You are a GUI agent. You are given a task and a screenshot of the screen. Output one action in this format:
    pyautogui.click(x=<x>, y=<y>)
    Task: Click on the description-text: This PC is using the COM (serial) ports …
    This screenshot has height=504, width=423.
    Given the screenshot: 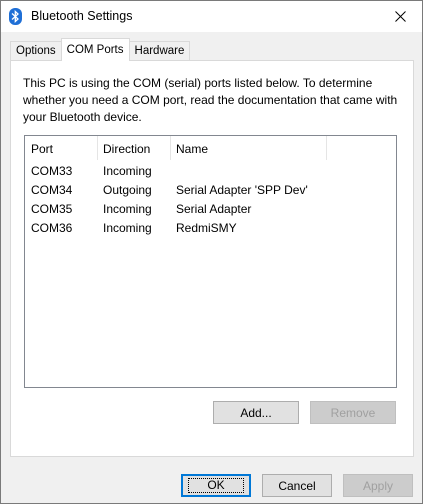 What is the action you would take?
    pyautogui.click(x=210, y=100)
    